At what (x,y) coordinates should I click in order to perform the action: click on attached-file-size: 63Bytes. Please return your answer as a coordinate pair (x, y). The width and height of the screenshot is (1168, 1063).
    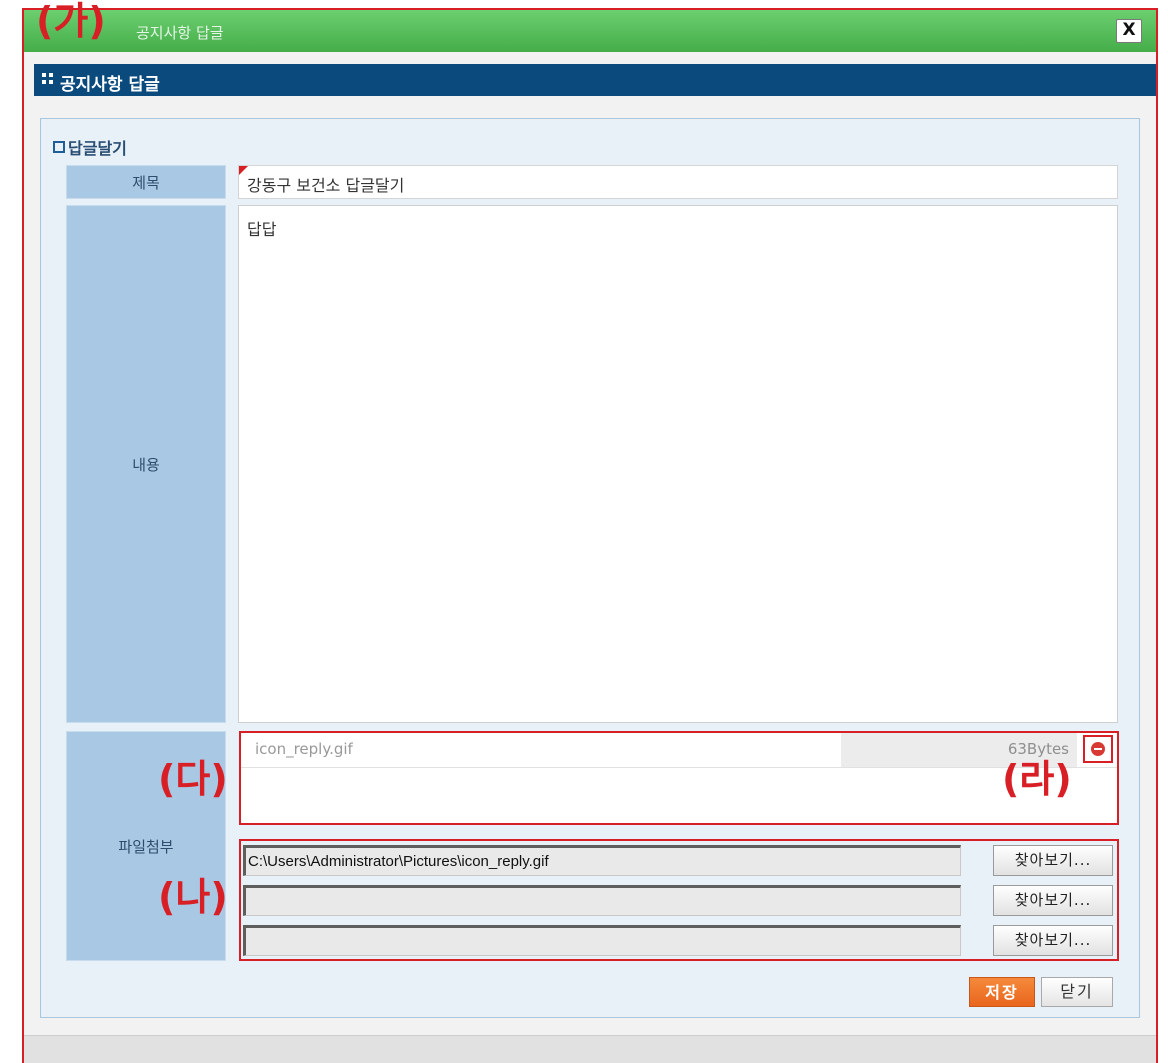
    Looking at the image, I should click on (1038, 749).